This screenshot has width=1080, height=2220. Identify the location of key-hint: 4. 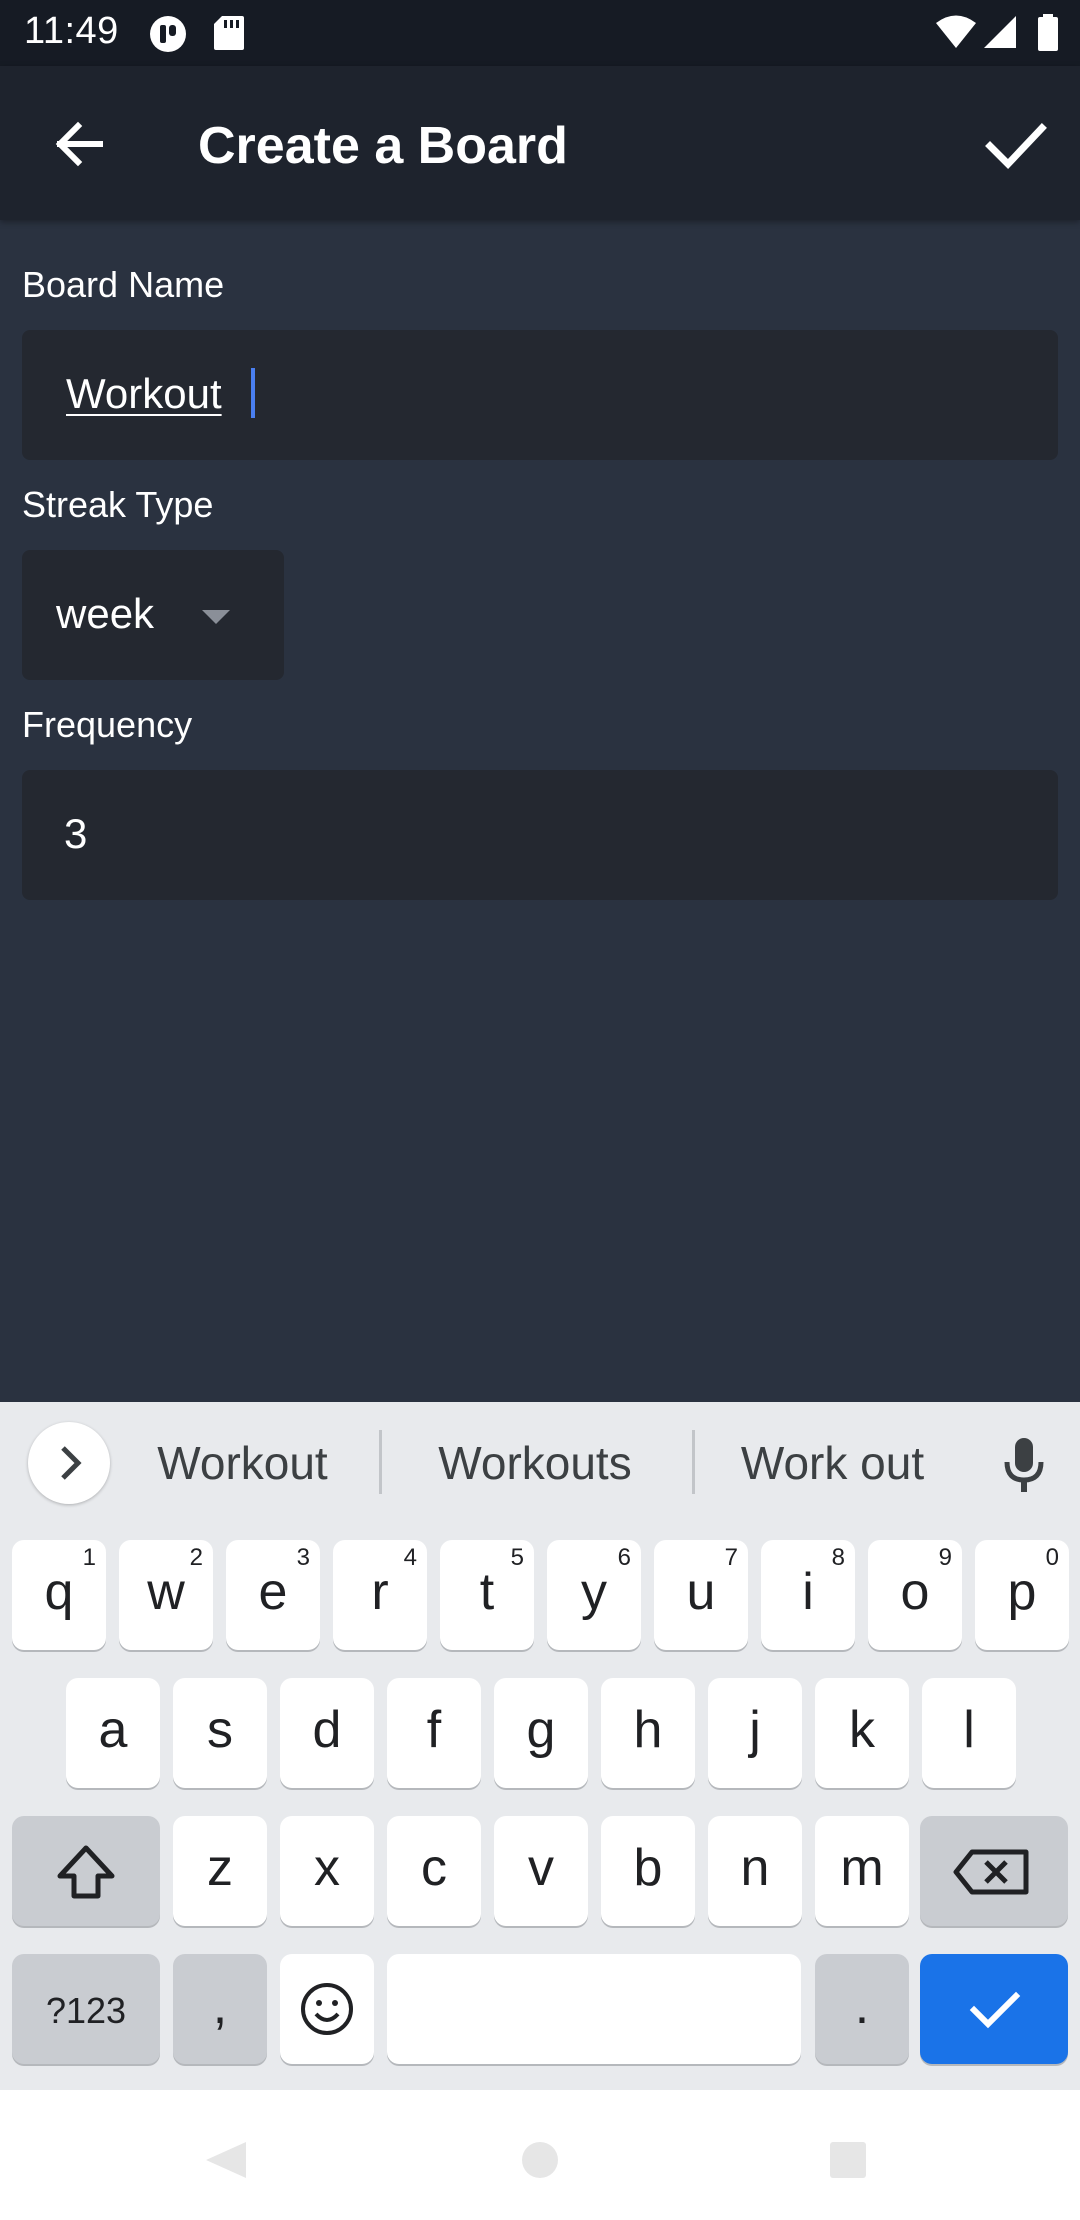
(410, 1557).